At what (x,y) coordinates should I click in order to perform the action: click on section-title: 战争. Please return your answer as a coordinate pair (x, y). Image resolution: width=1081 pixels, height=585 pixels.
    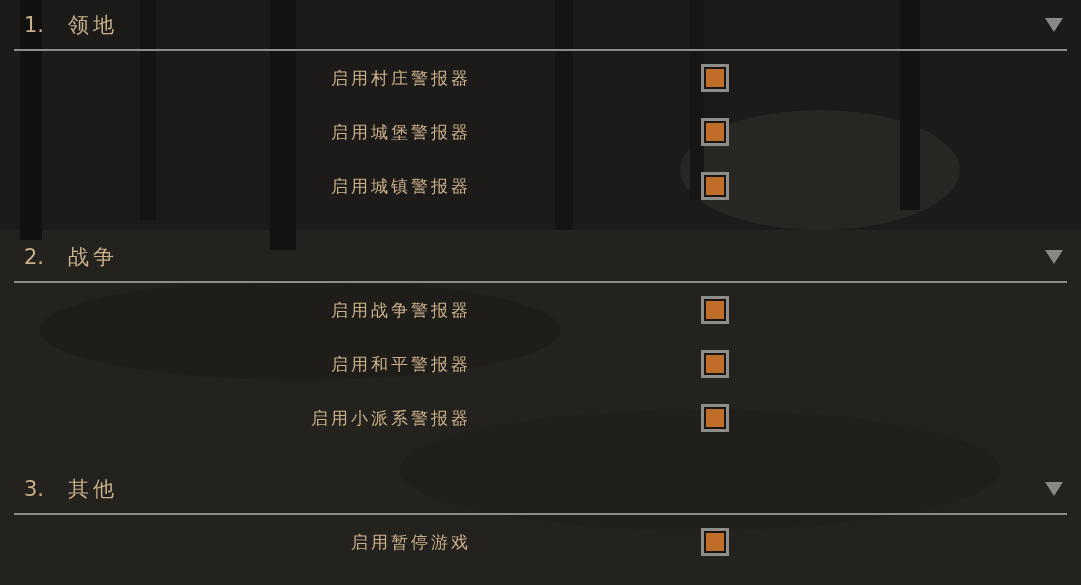
    Looking at the image, I should click on (93, 257).